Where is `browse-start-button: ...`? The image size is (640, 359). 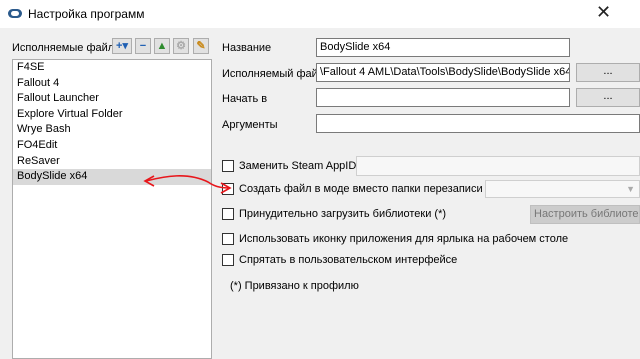 browse-start-button: ... is located at coordinates (608, 97).